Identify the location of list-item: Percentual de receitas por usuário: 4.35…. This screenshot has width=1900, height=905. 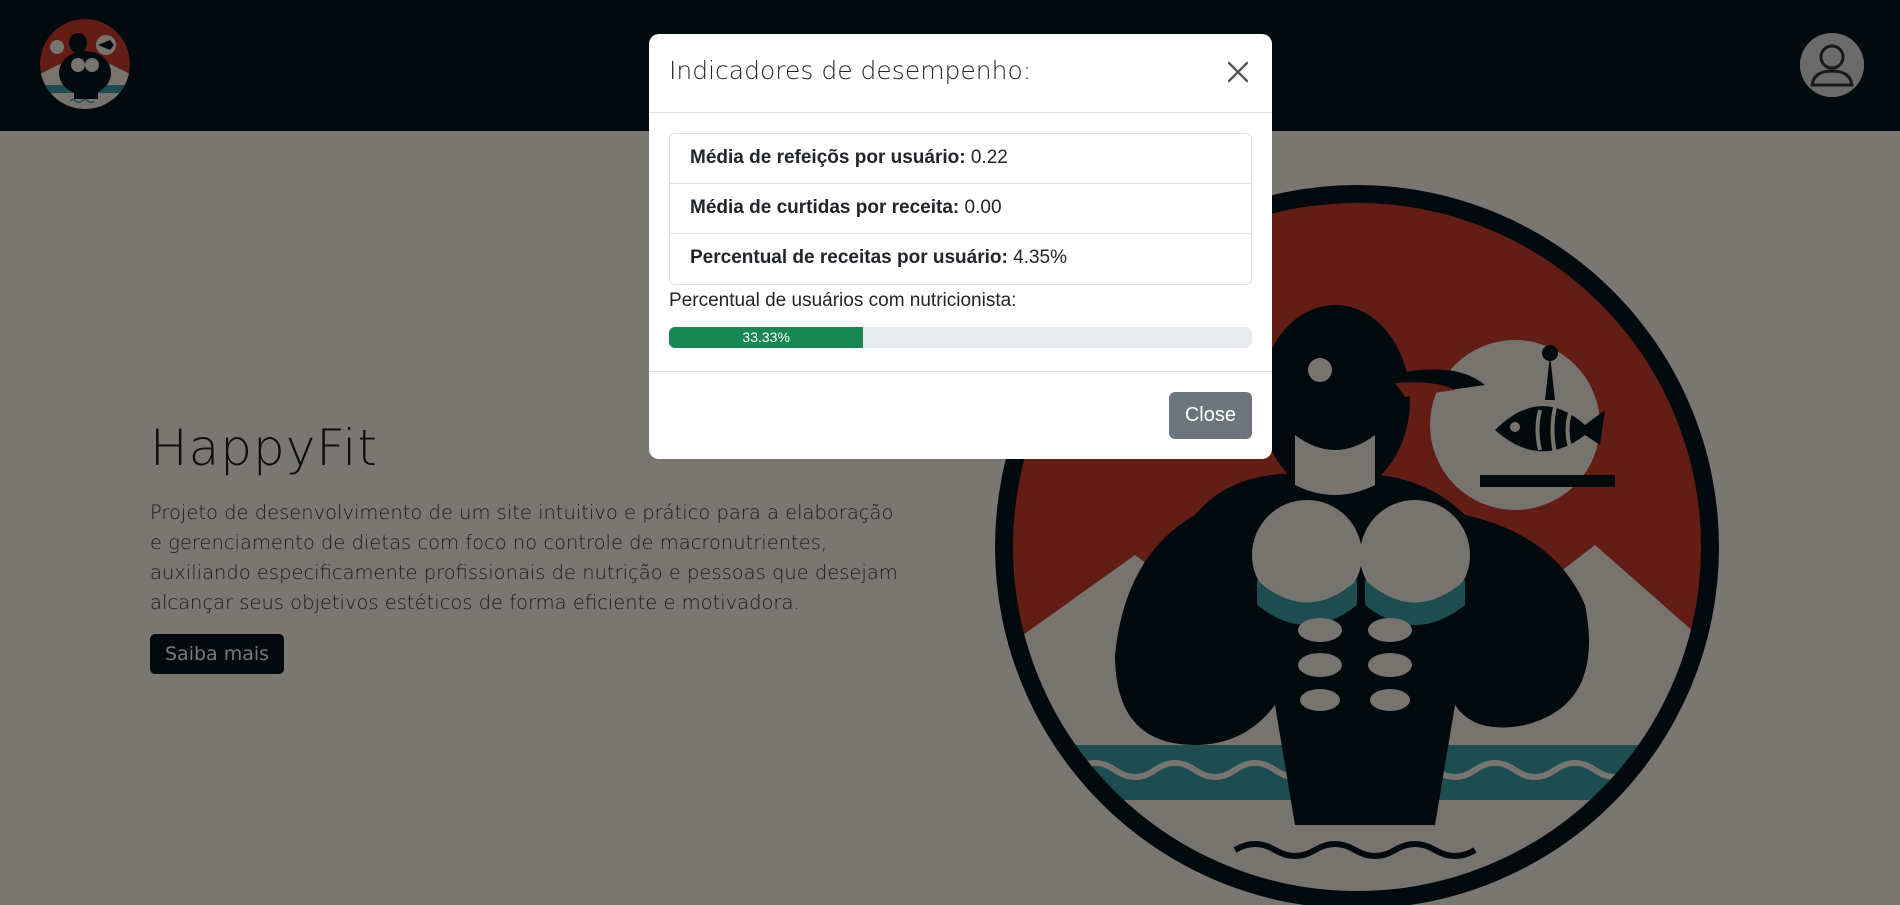
(960, 259).